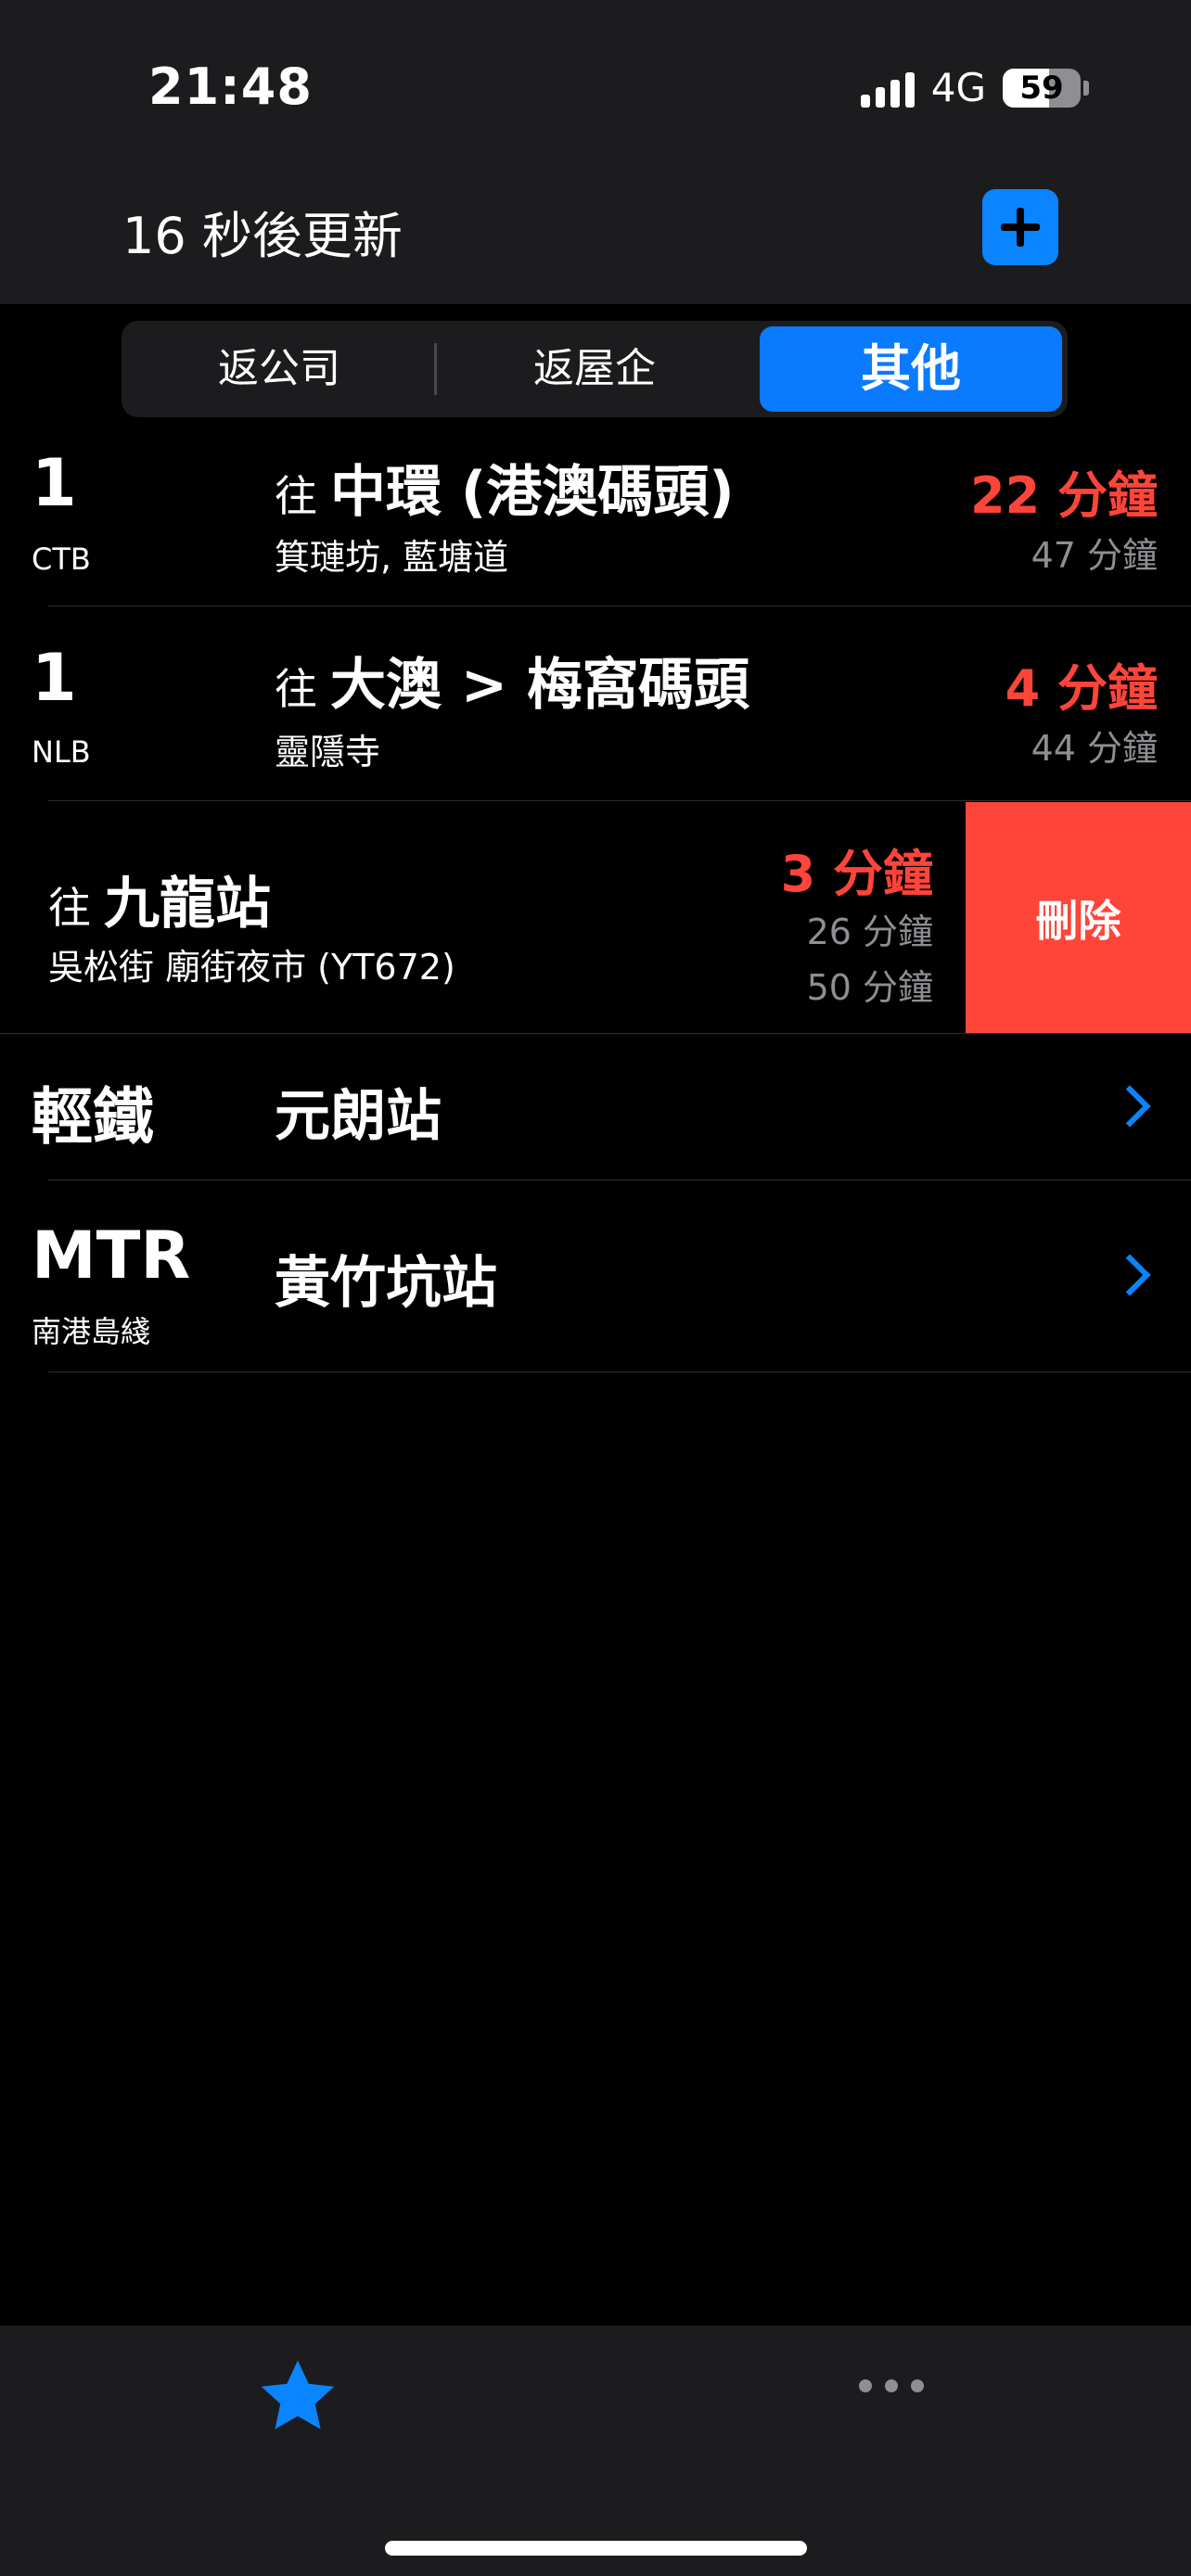  Describe the element at coordinates (856, 874) in the screenshot. I see `eta-primary: 3 分鐘` at that location.